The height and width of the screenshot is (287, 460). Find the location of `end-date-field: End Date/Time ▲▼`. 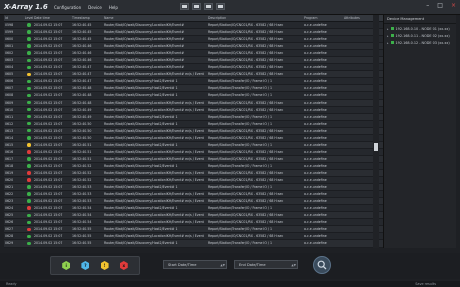

end-date-field: End Date/Time ▲▼ is located at coordinates (266, 264).